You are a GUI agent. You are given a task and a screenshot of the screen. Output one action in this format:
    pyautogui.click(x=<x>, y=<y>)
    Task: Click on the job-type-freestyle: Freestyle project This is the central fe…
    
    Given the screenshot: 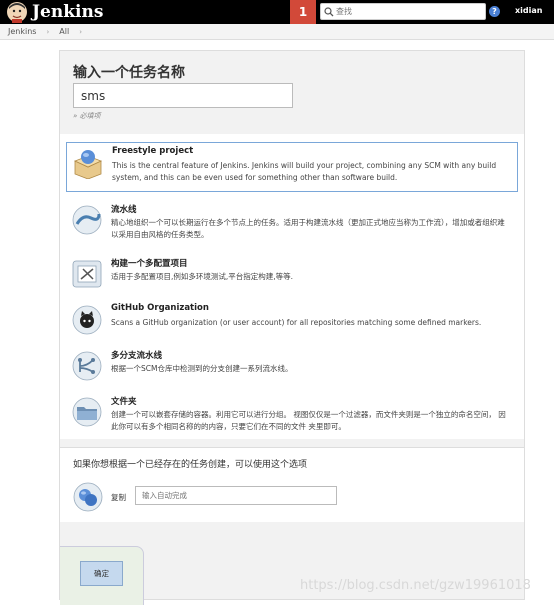 What is the action you would take?
    pyautogui.click(x=292, y=167)
    